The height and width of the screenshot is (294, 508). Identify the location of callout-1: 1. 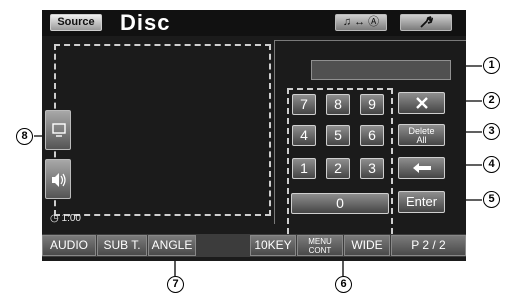
(491, 65).